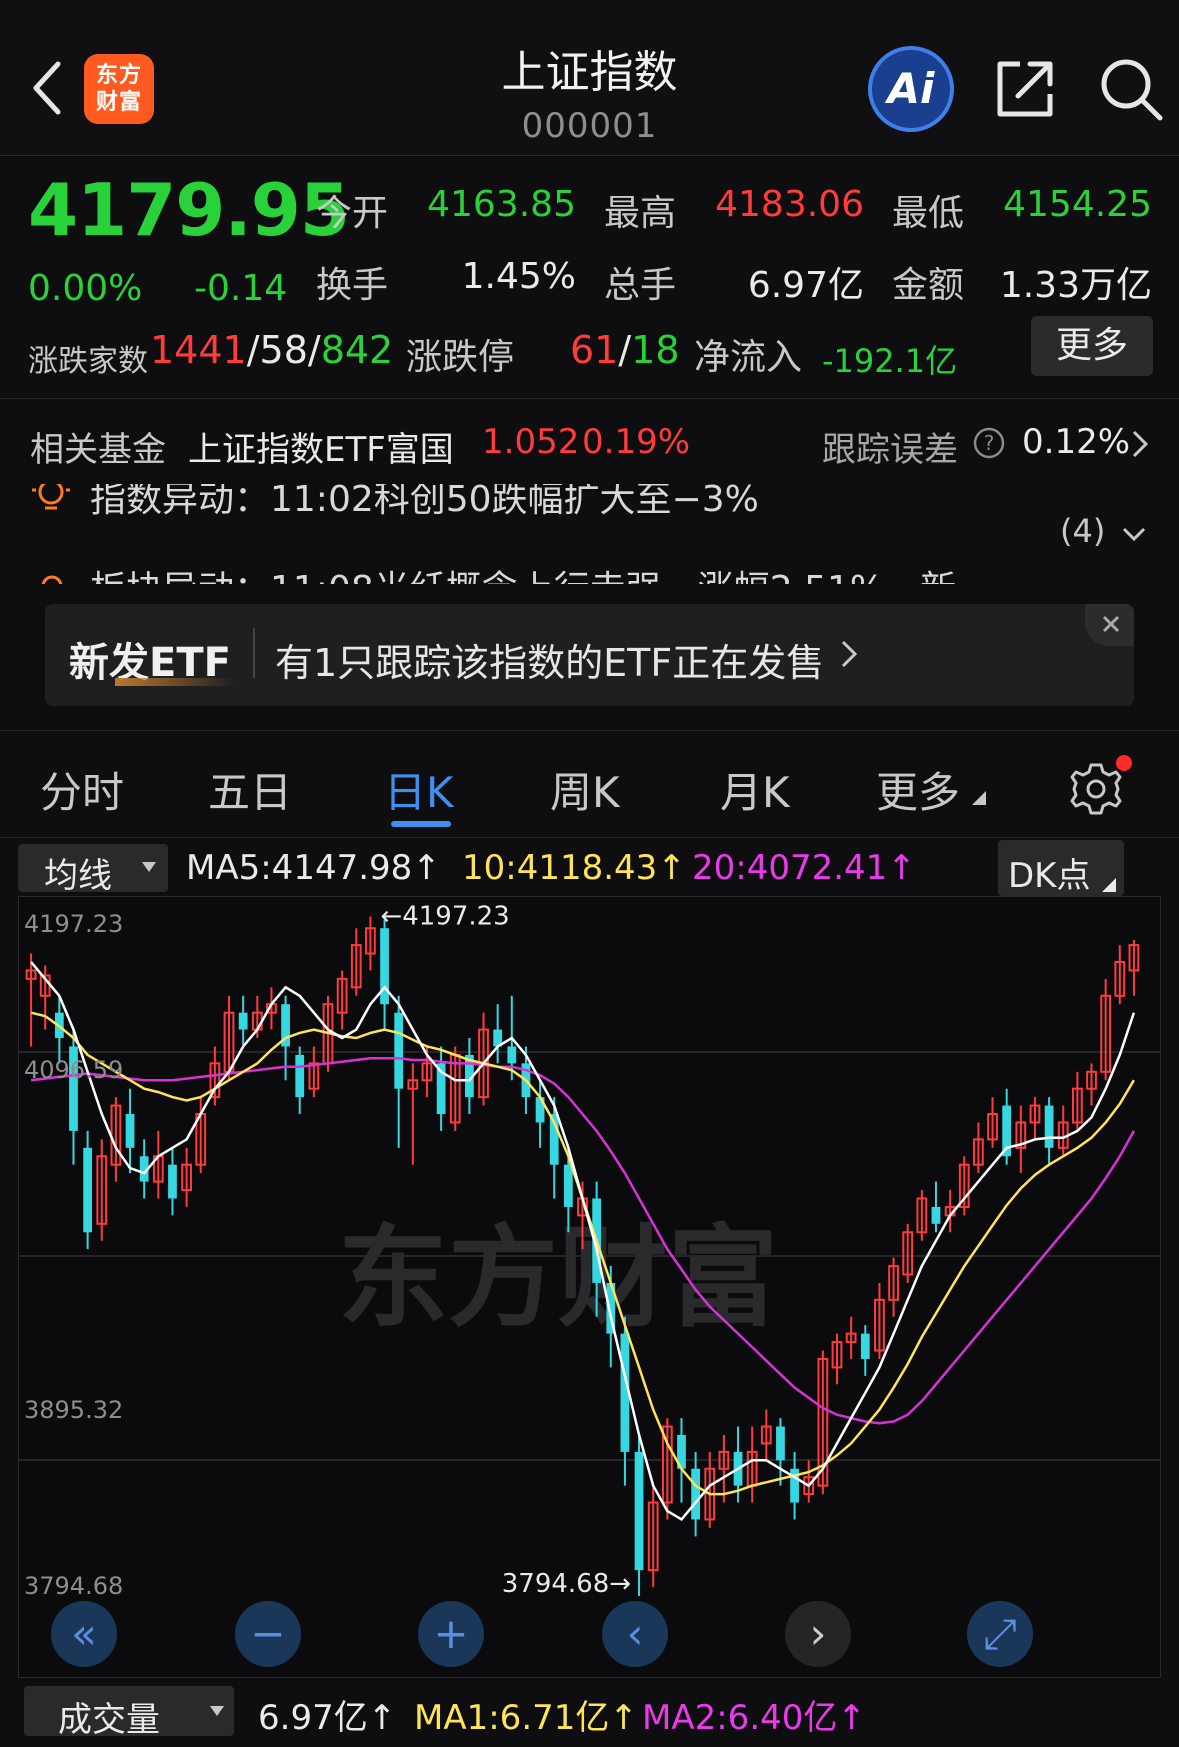  What do you see at coordinates (109, 1720) in the screenshot?
I see `volume-selector-label: 成交量` at bounding box center [109, 1720].